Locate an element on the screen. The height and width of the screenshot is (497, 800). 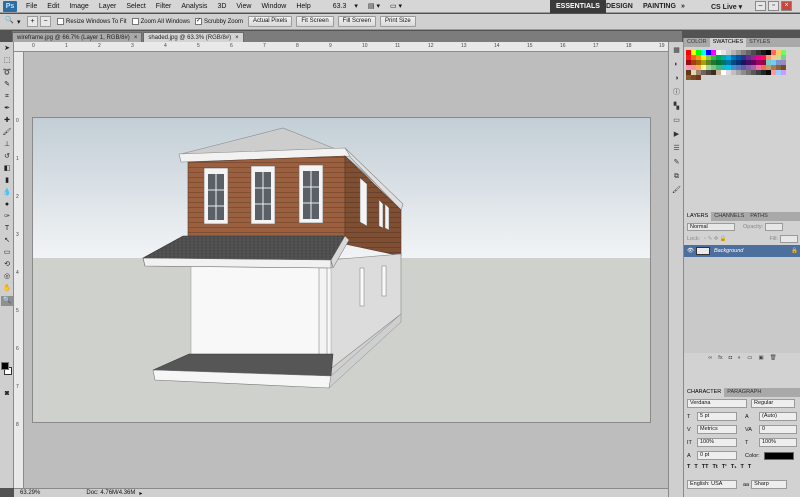
brush-presets-icon: 🖌 is located at coordinates (676, 191).